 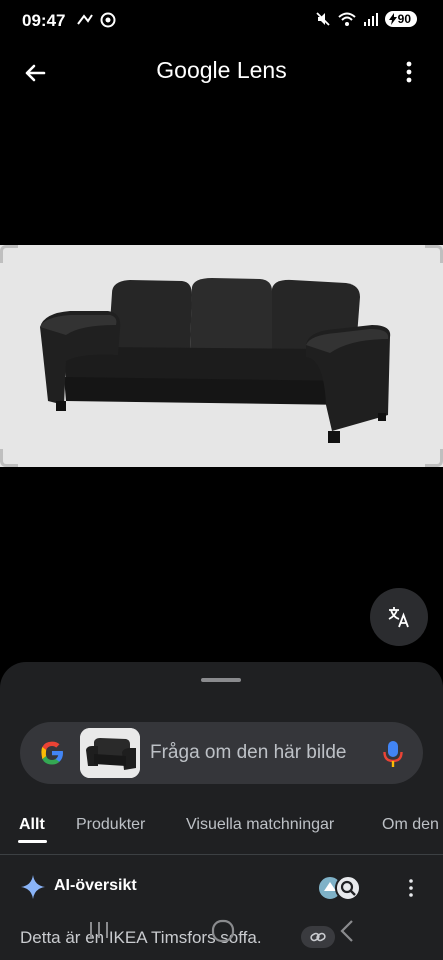 I want to click on page-title: Google Lens, so click(x=221, y=70).